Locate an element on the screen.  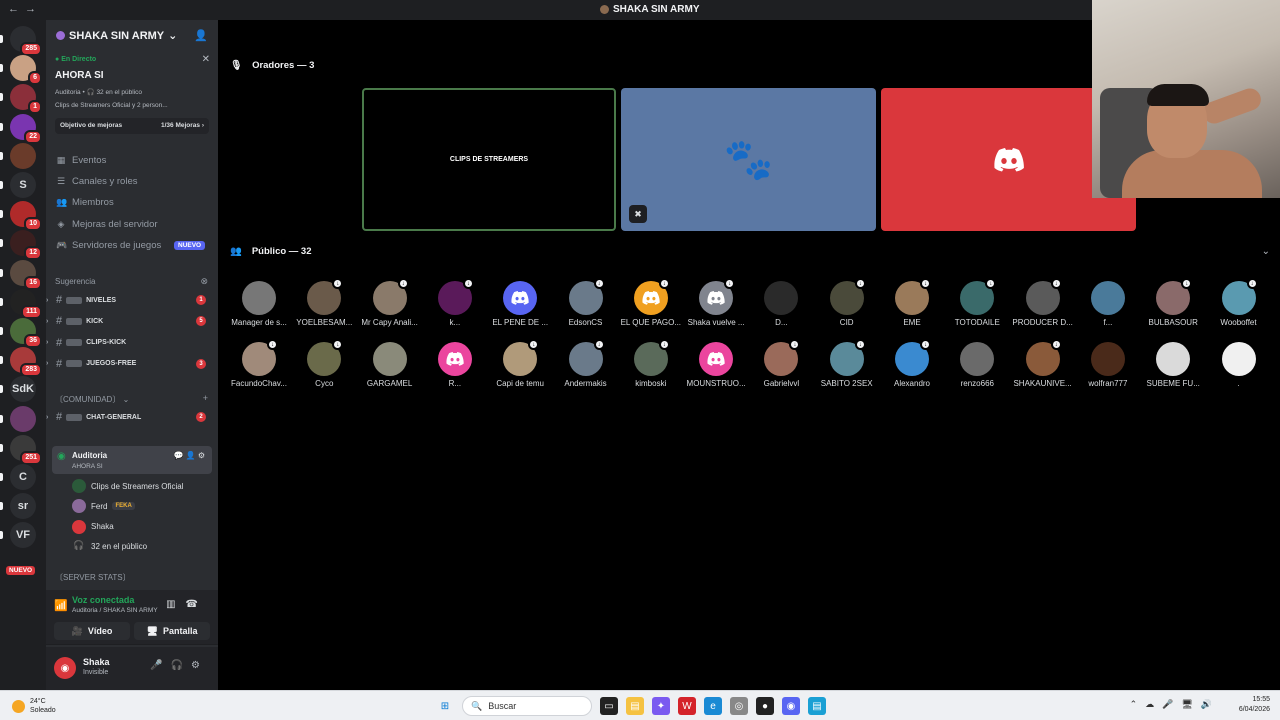
menu-item-servidores-de-juegos: 🎮 Servidores de juegos is located at coordinates (108, 245).